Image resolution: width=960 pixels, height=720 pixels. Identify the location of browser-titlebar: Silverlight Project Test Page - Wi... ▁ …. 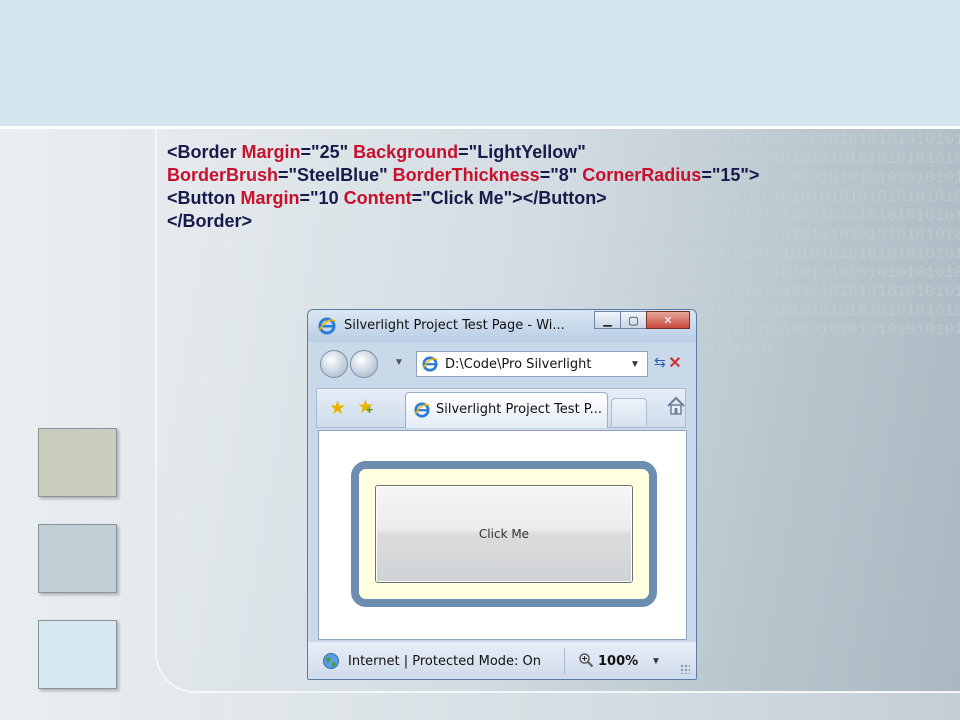
(502, 326).